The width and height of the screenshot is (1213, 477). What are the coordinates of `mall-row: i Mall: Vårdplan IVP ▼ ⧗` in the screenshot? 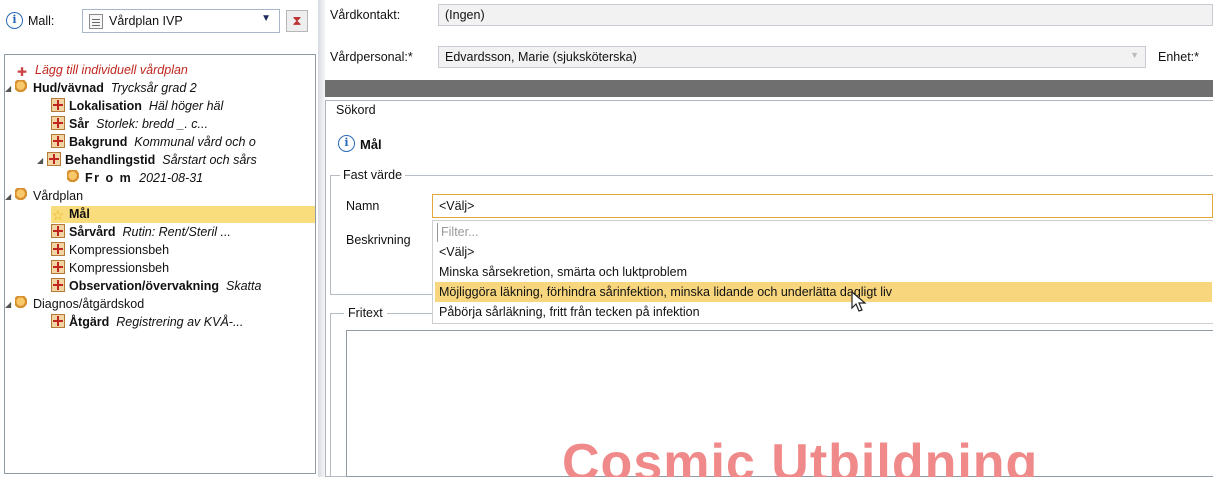 It's located at (160, 21).